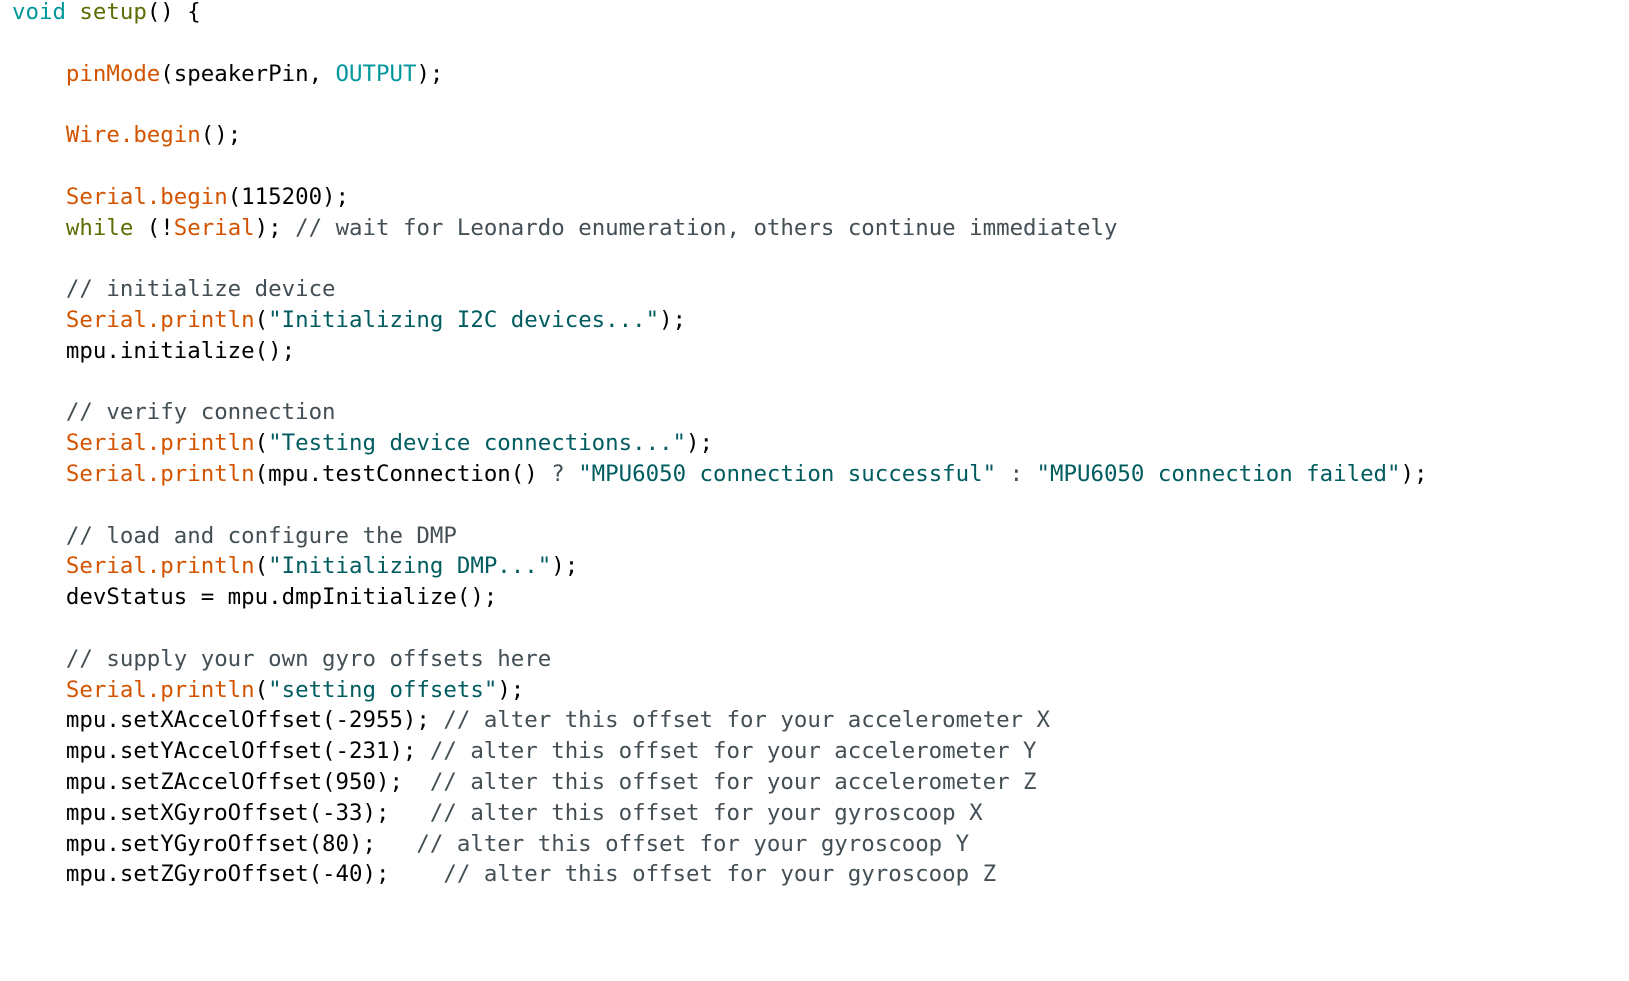 The height and width of the screenshot is (981, 1629). I want to click on keyword-token: void, so click(39, 12).